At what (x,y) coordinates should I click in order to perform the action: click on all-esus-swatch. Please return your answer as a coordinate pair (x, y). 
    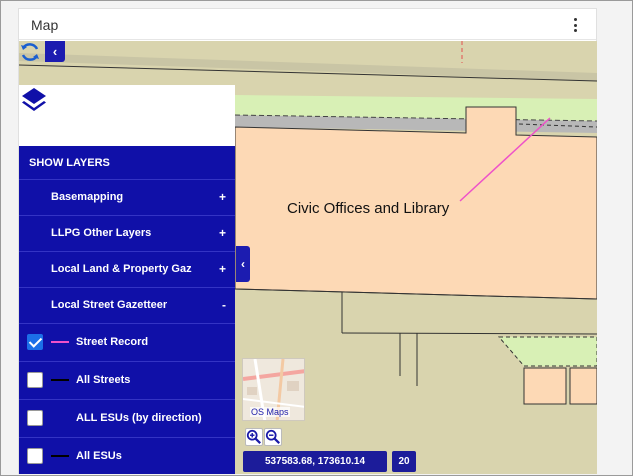
    Looking at the image, I should click on (60, 456).